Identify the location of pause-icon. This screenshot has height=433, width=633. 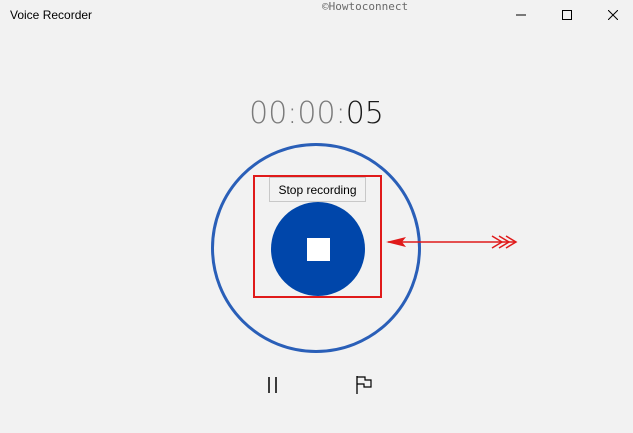
(272, 385).